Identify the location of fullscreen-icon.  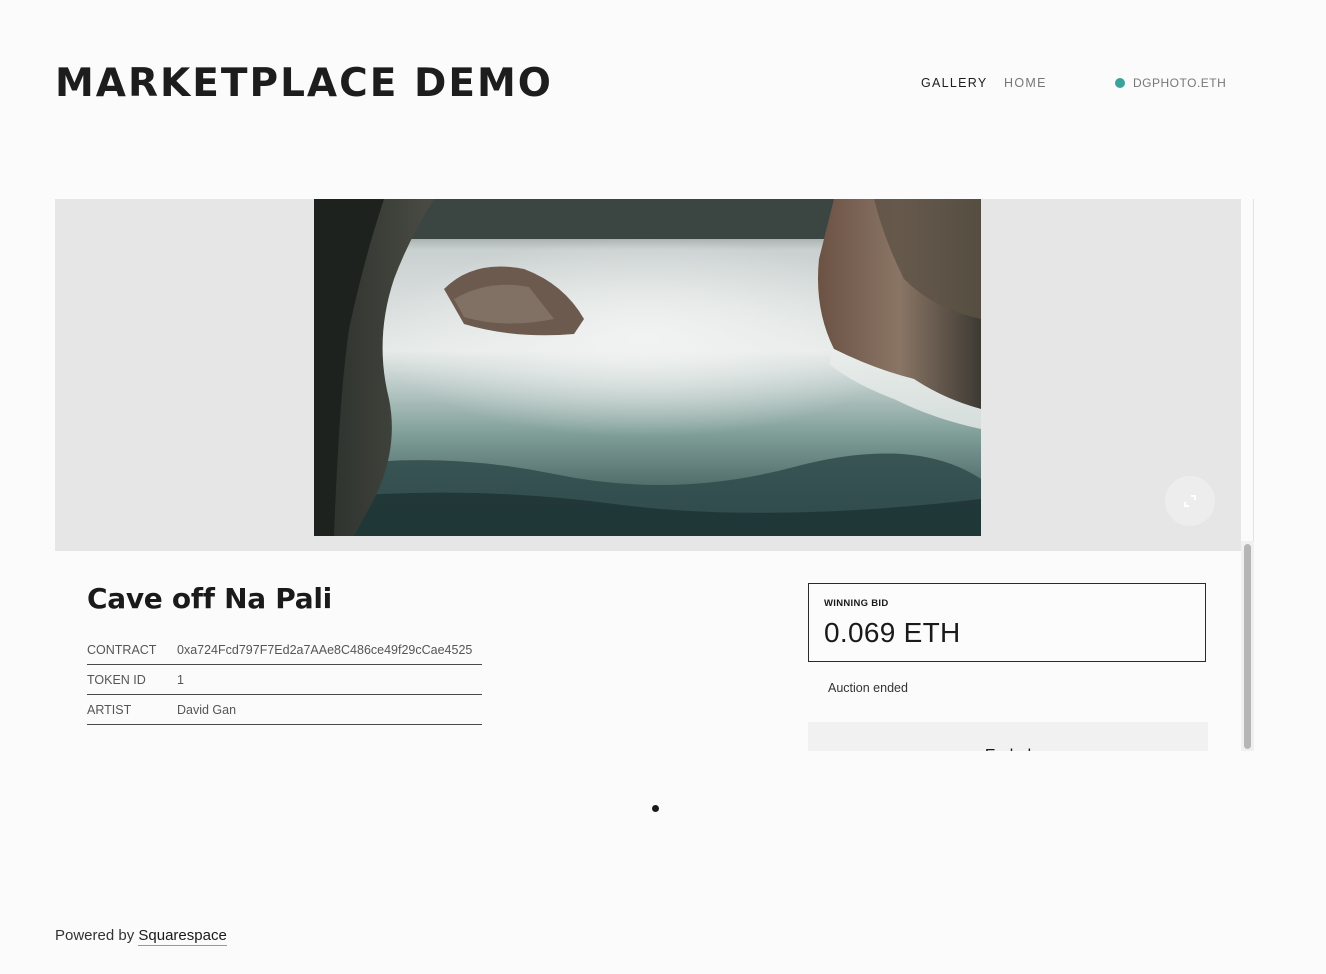
(1190, 501).